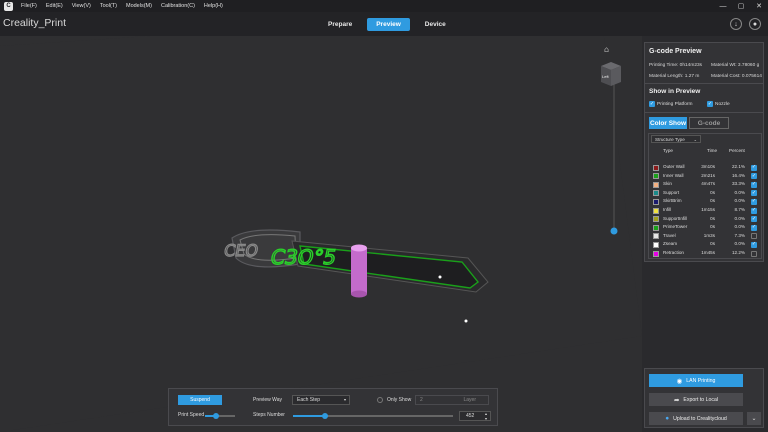  What do you see at coordinates (614, 231) in the screenshot?
I see `layer-slider-knob` at bounding box center [614, 231].